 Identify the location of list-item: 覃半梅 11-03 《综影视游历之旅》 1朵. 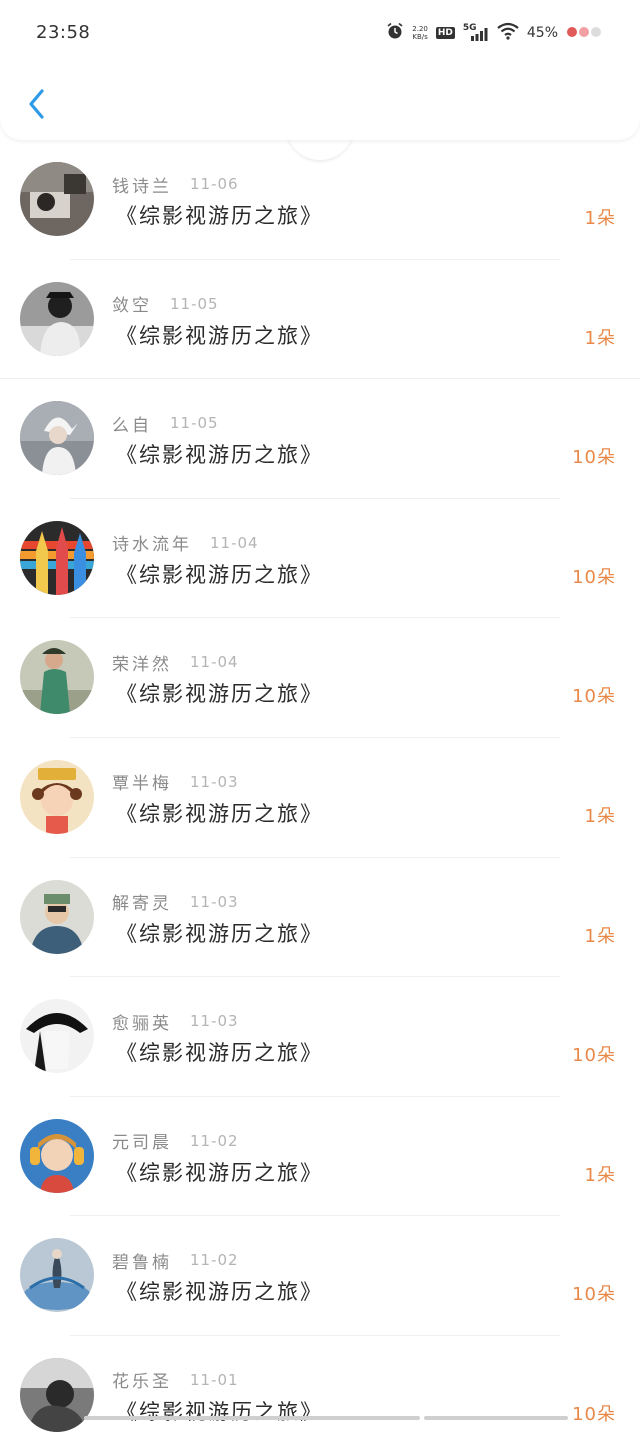
(320, 798).